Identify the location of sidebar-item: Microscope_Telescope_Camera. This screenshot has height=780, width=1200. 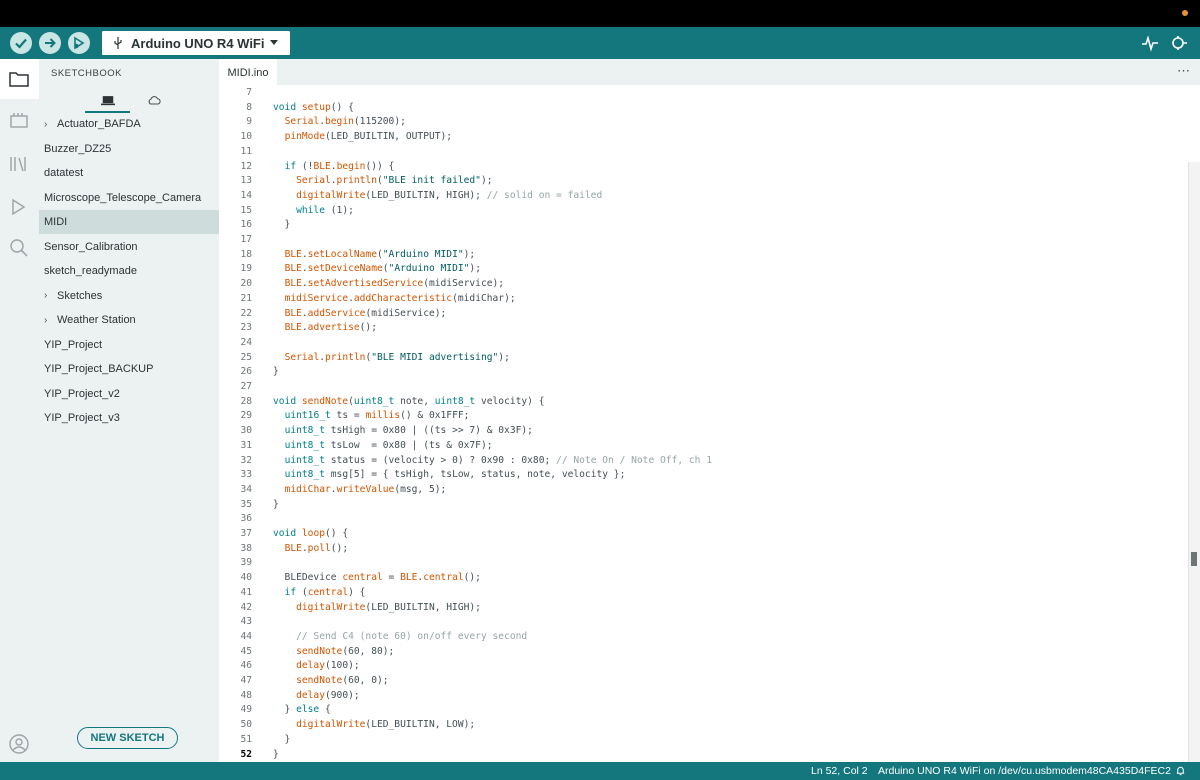
(129, 198).